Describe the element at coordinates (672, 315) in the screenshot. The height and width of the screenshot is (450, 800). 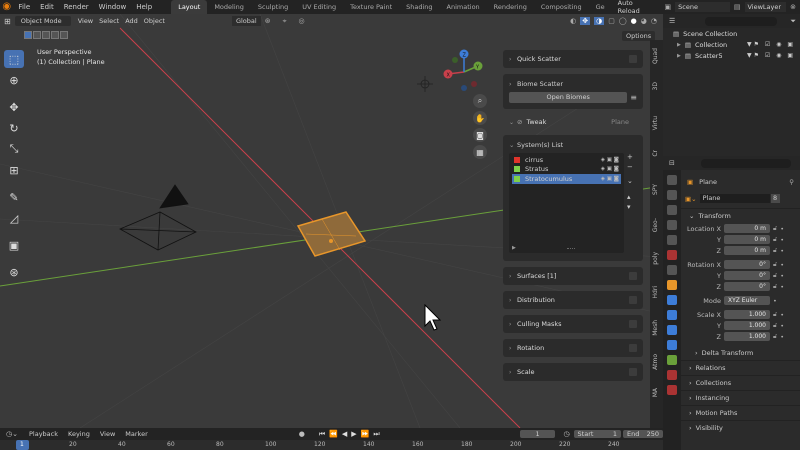
I see `particles-tab-icon` at that location.